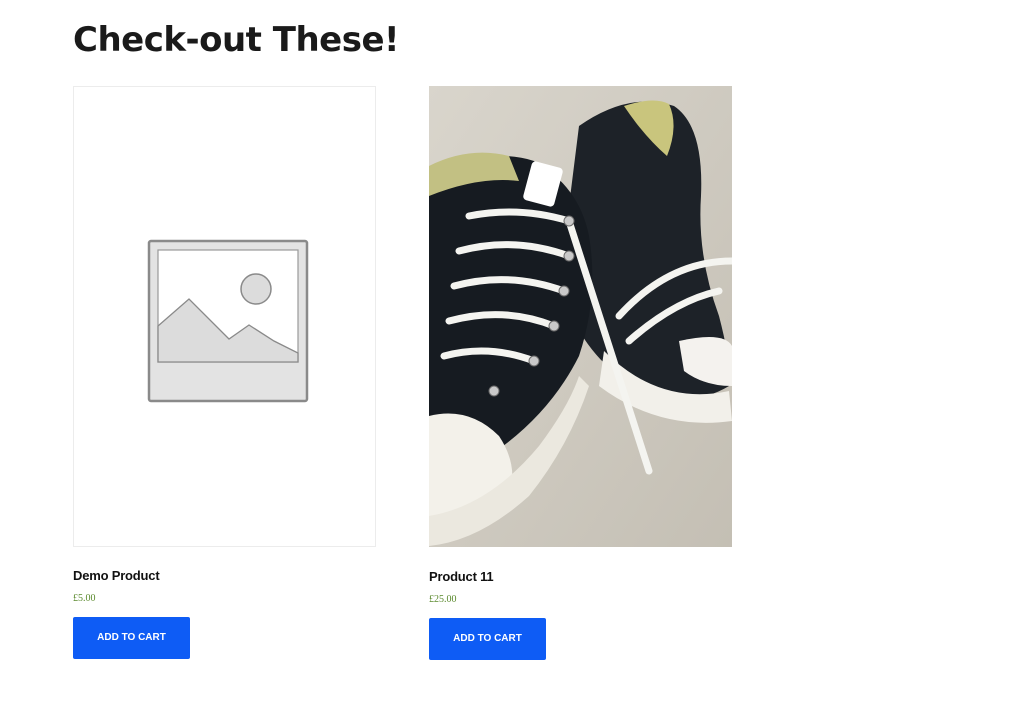 The image size is (1024, 702). What do you see at coordinates (236, 40) in the screenshot?
I see `section-title: Check-out These!` at bounding box center [236, 40].